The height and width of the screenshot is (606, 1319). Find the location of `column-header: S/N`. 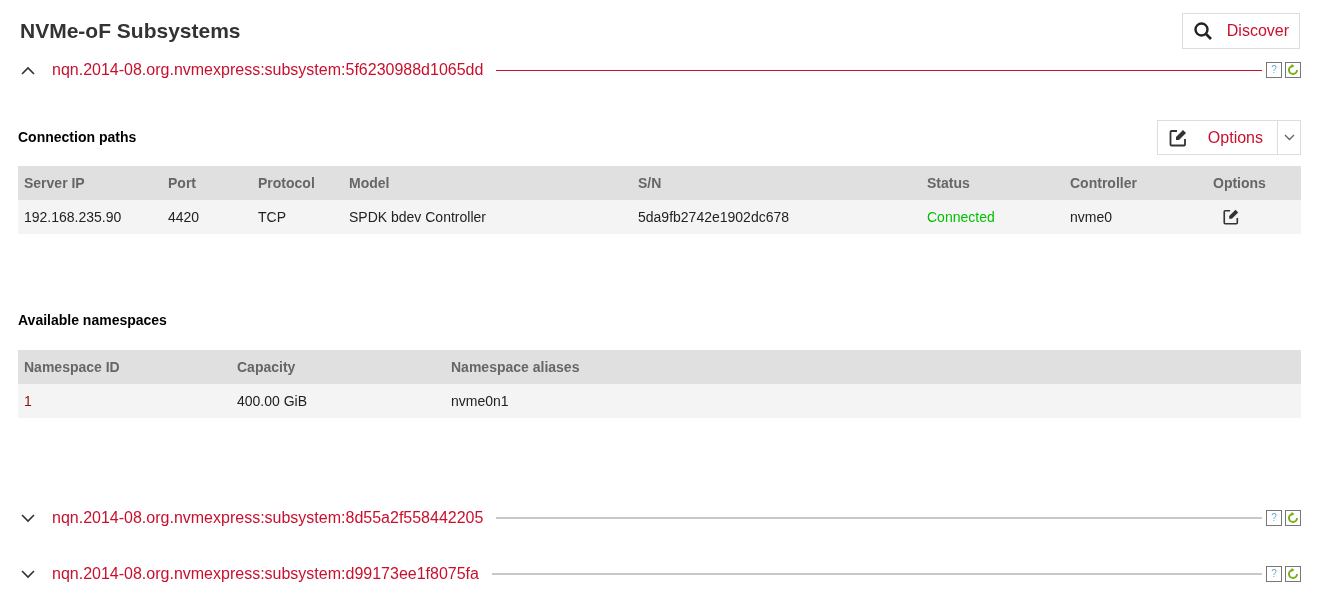

column-header: S/N is located at coordinates (650, 182).